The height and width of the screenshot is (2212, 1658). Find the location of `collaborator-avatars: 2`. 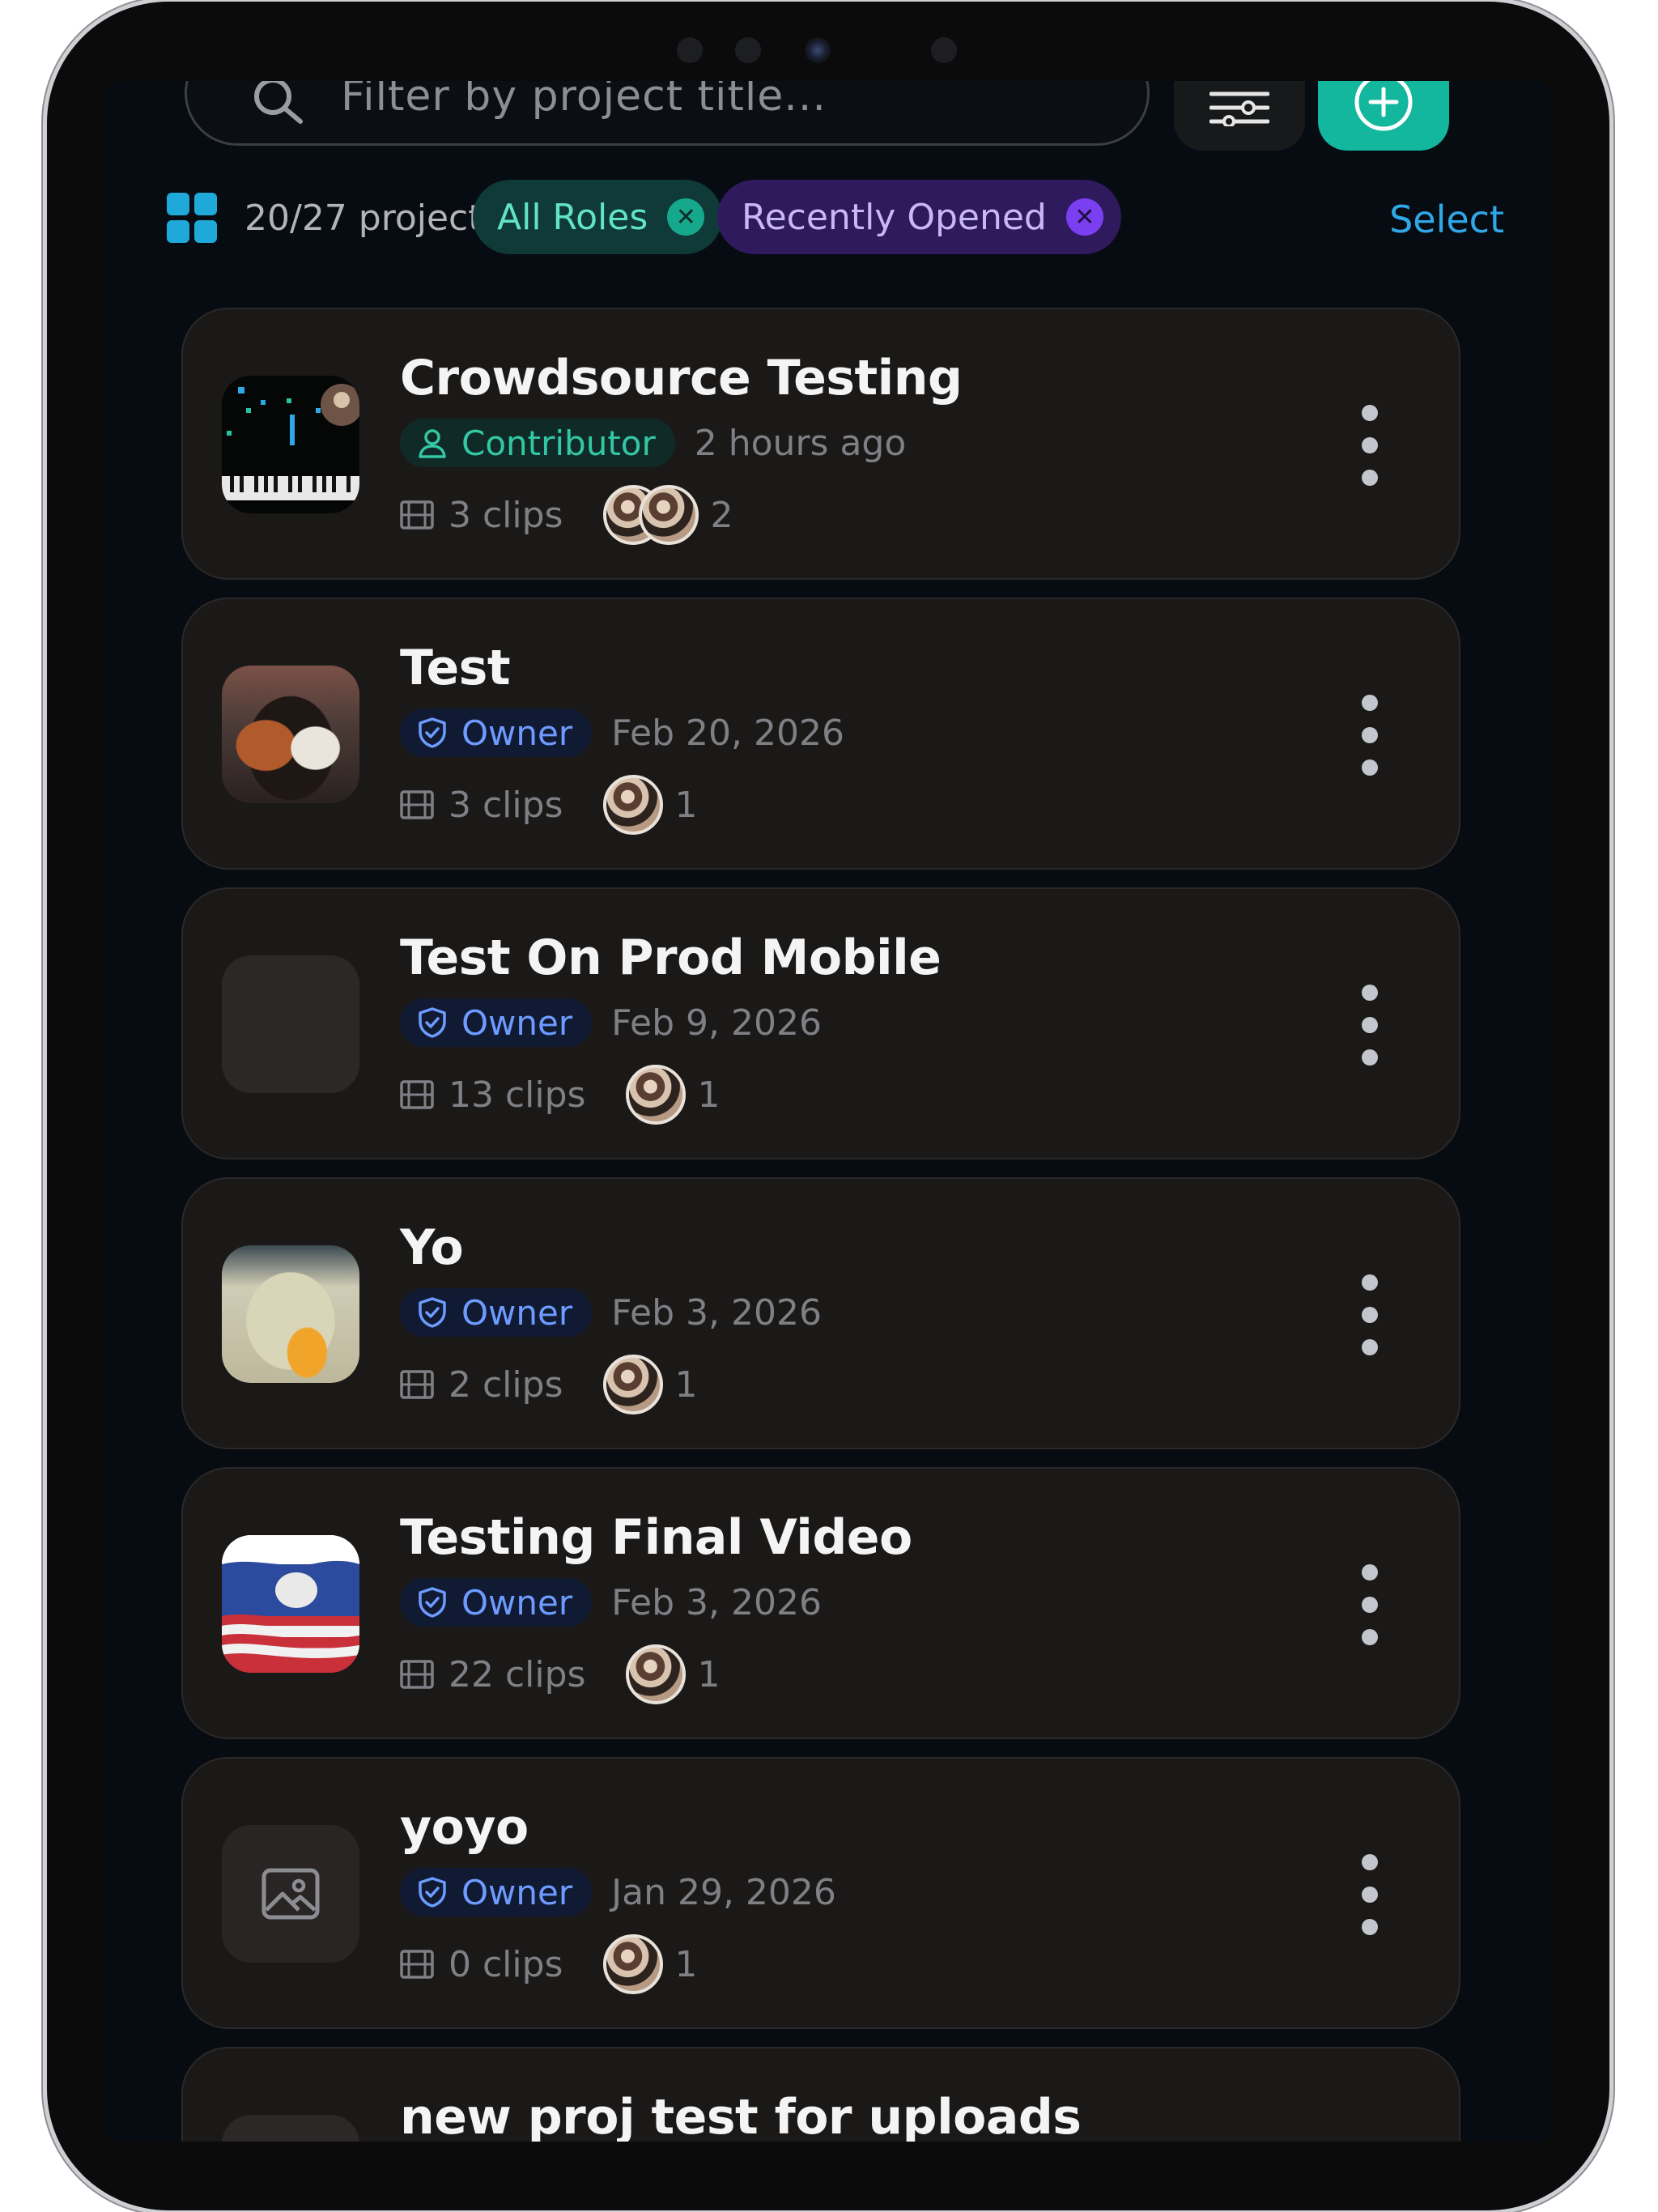

collaborator-avatars: 2 is located at coordinates (668, 515).